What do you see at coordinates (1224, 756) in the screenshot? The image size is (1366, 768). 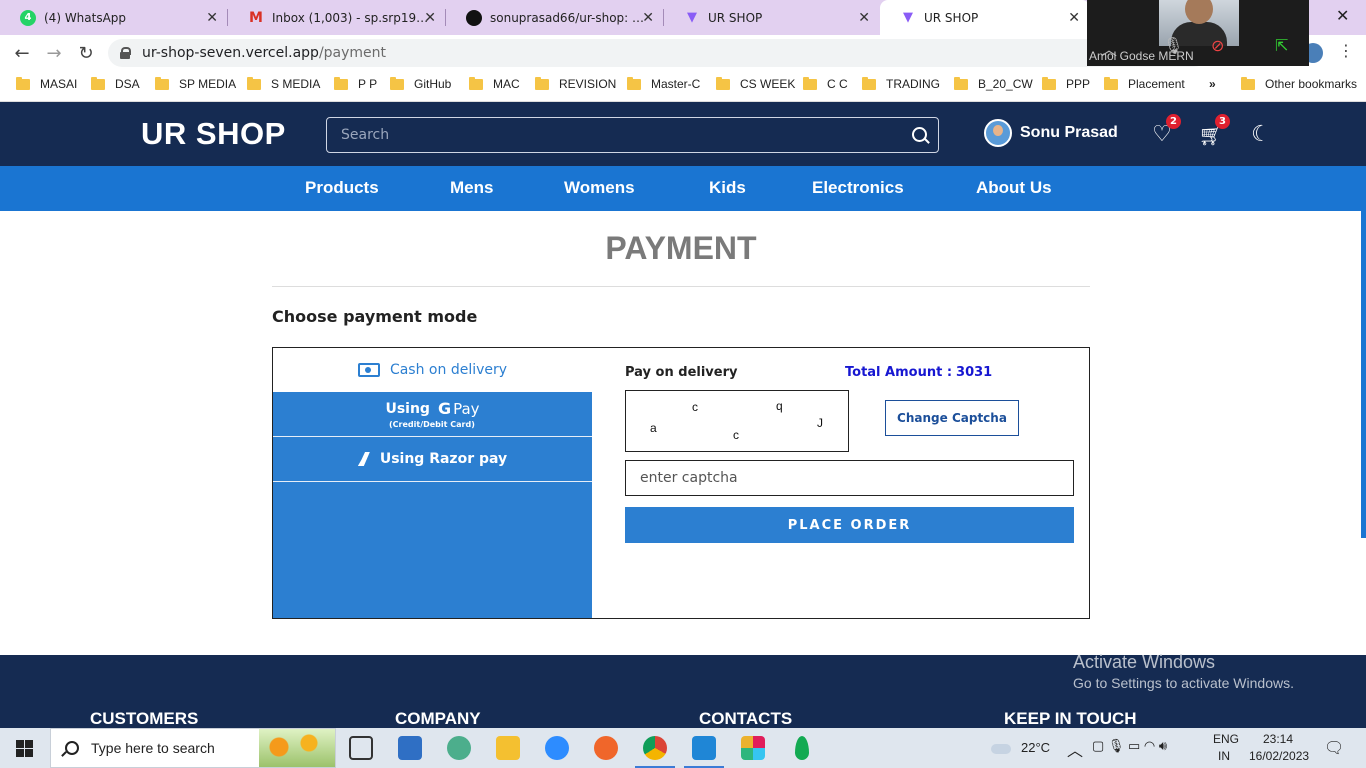 I see `language-region: IN` at bounding box center [1224, 756].